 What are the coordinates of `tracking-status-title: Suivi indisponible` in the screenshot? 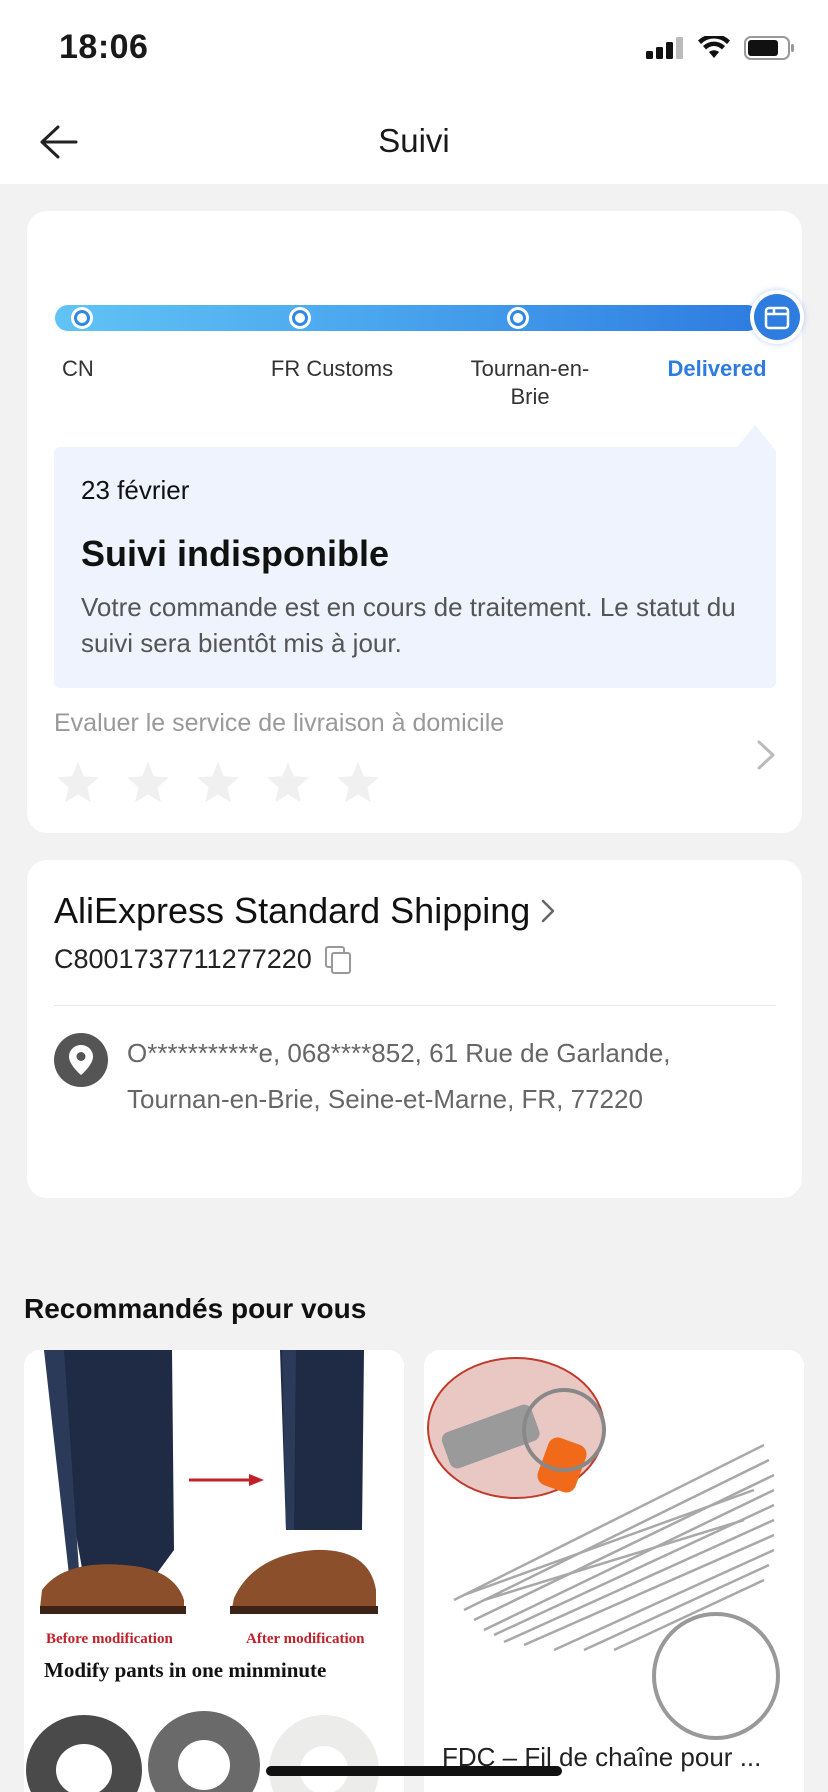 It's located at (235, 553).